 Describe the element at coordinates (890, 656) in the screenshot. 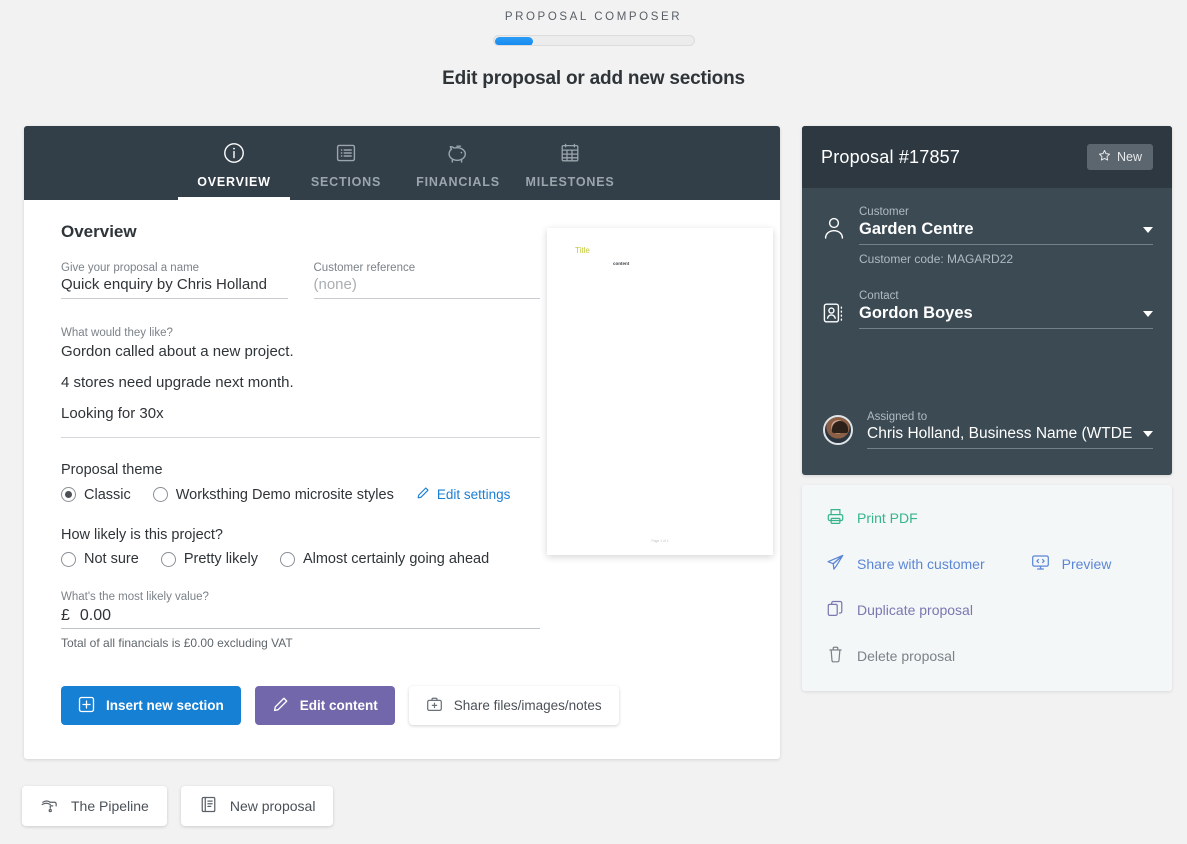

I see `delete-proposal-action: Delete proposal` at that location.